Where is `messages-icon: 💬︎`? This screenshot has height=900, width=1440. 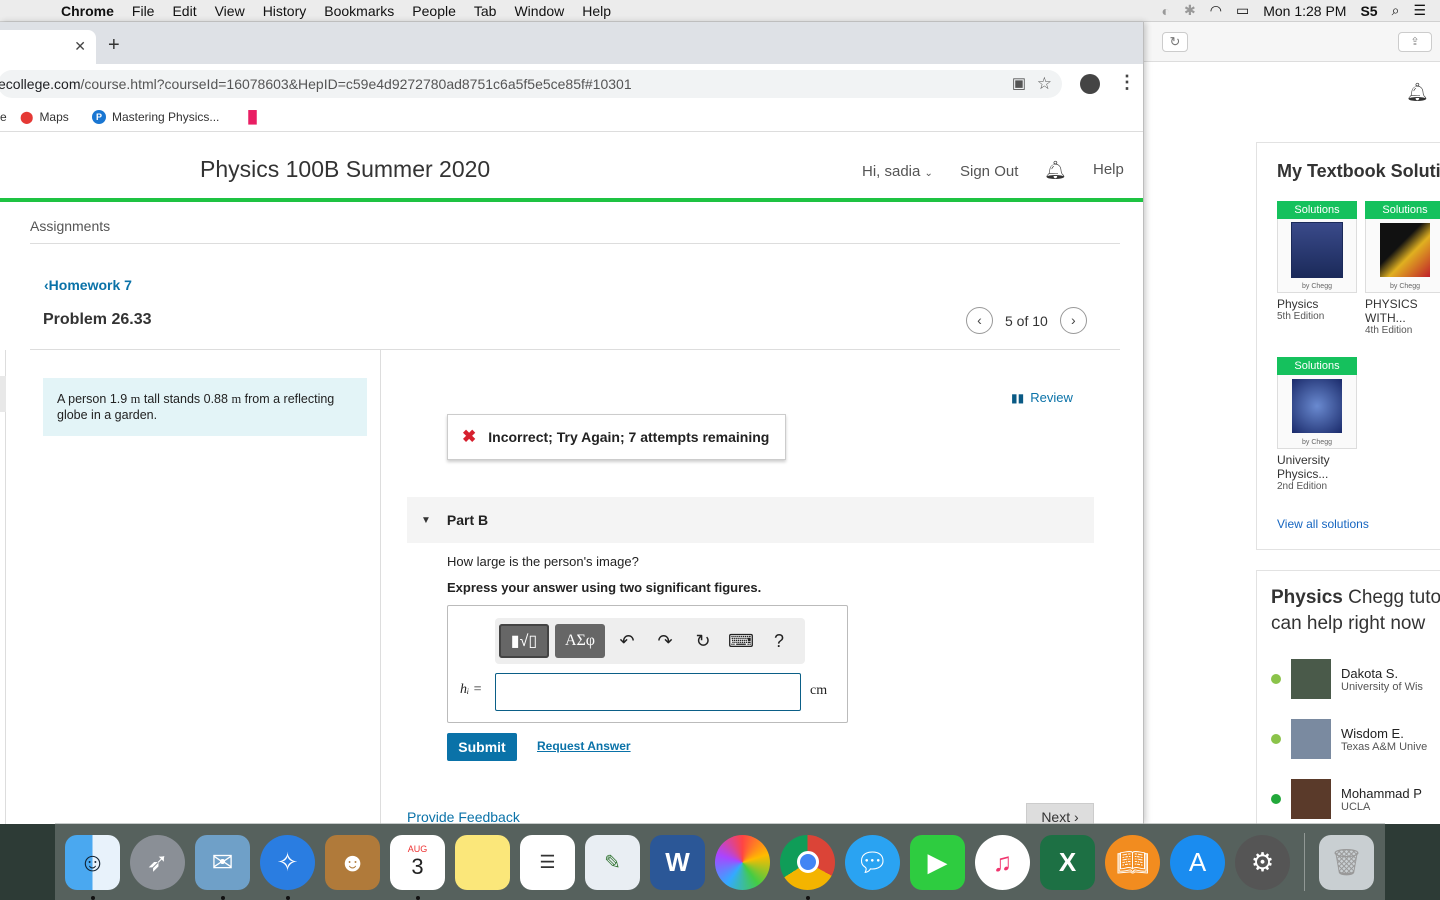
messages-icon: 💬︎ is located at coordinates (872, 862).